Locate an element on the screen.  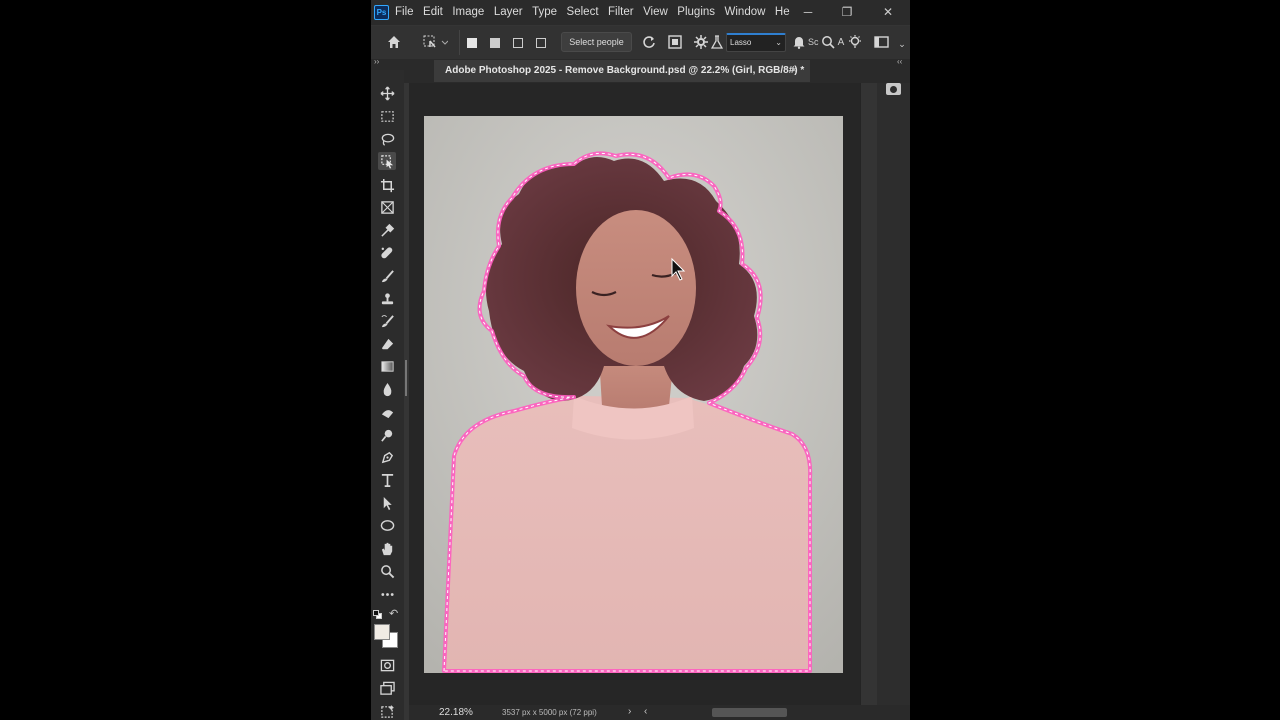
tools-panel: ↶ is located at coordinates (387, 395).